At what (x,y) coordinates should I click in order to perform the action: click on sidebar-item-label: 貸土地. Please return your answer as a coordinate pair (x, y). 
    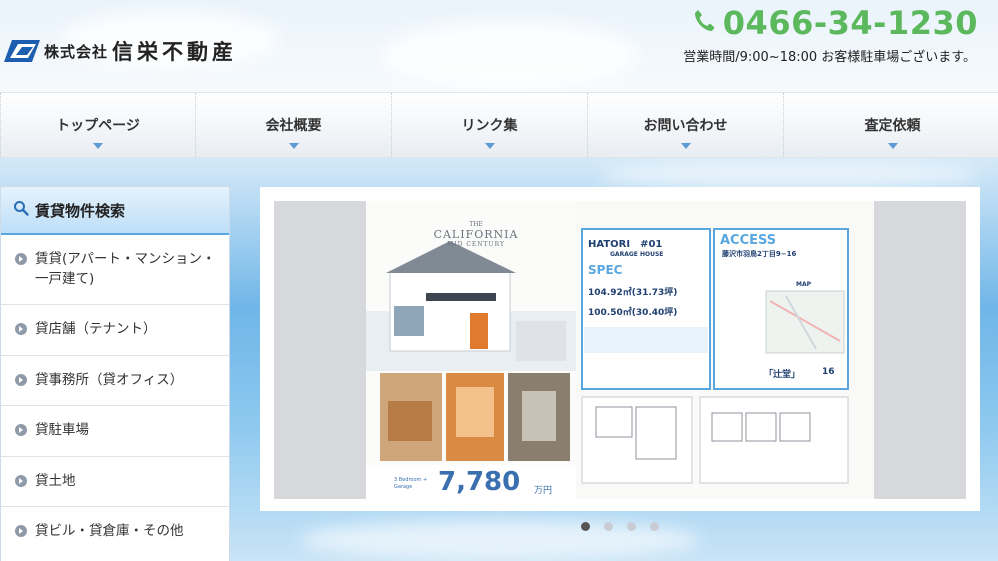
    Looking at the image, I should click on (55, 481).